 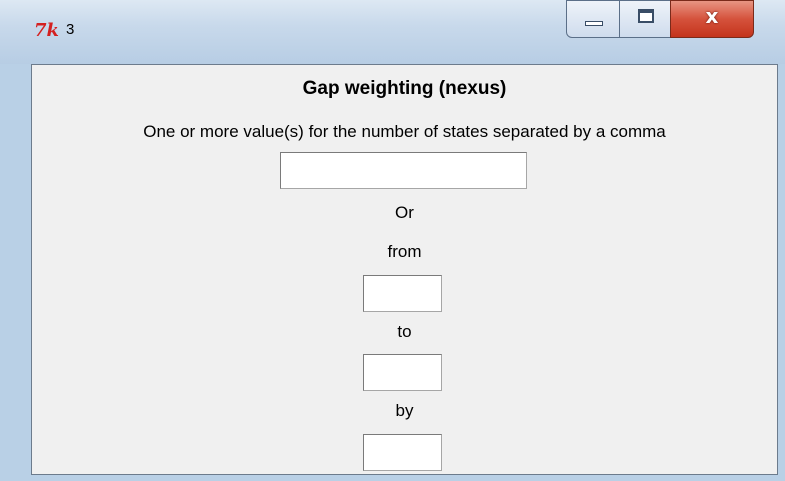 I want to click on close-button: x, so click(x=712, y=19).